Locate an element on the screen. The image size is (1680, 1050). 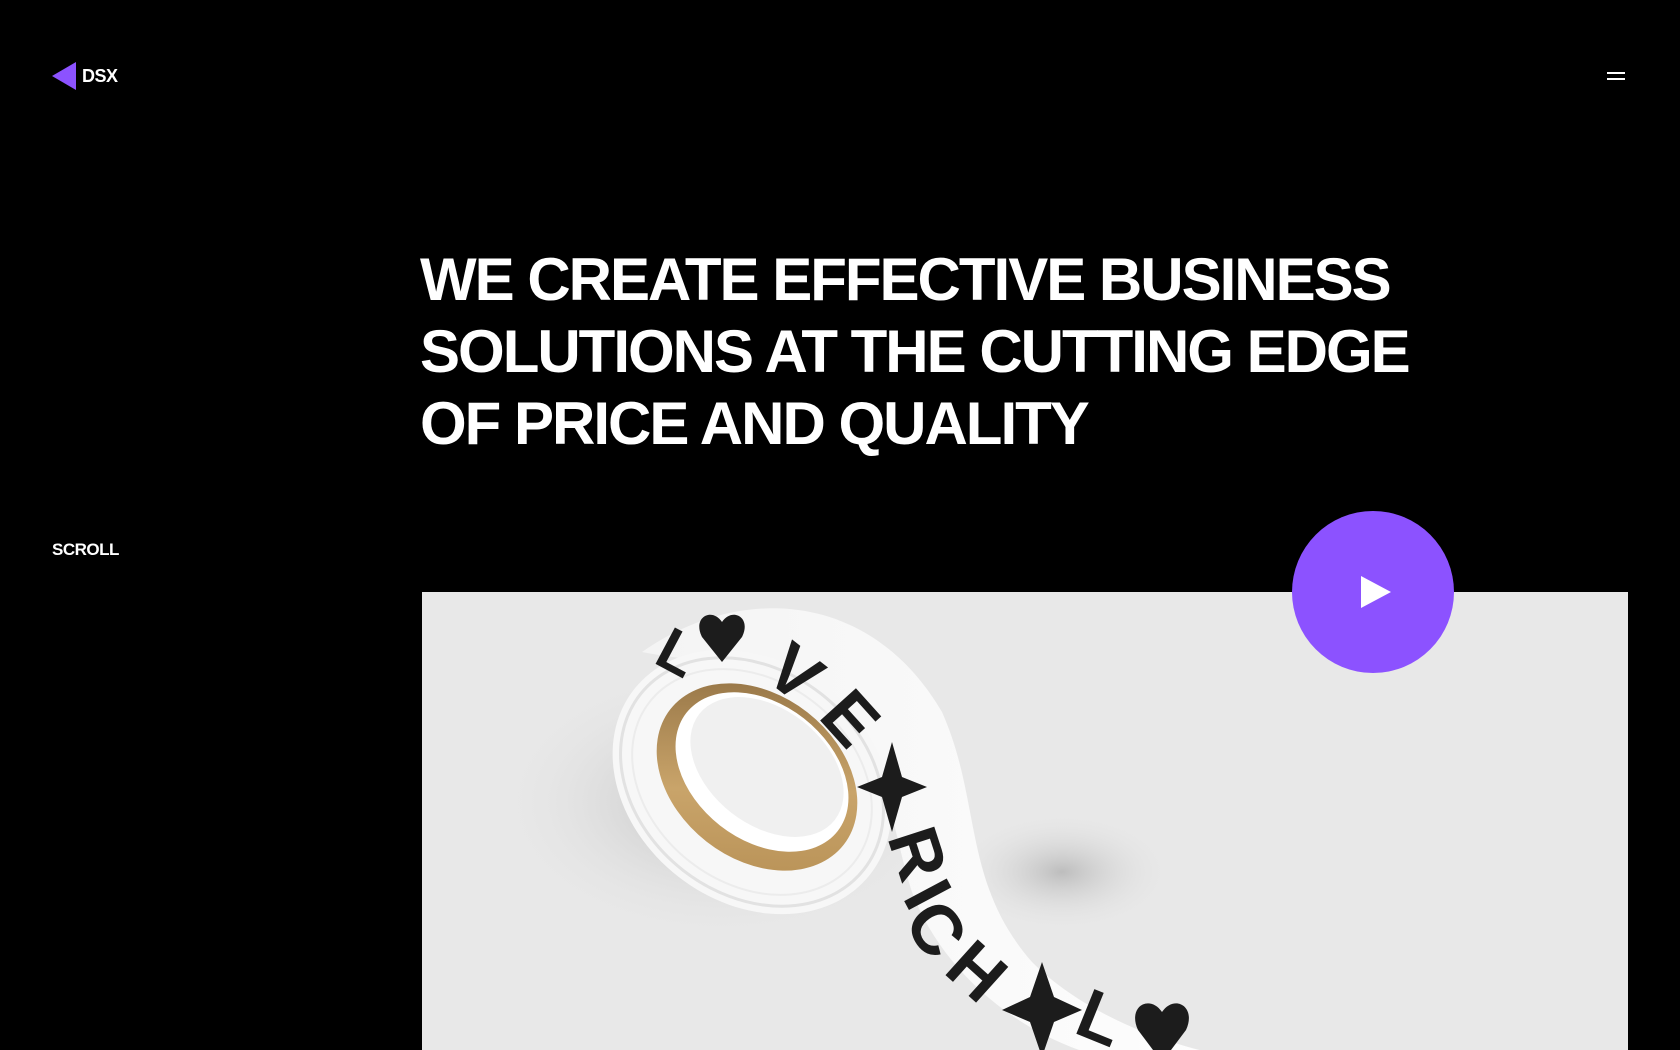
hamburger-menu-icon-line is located at coordinates (1616, 79).